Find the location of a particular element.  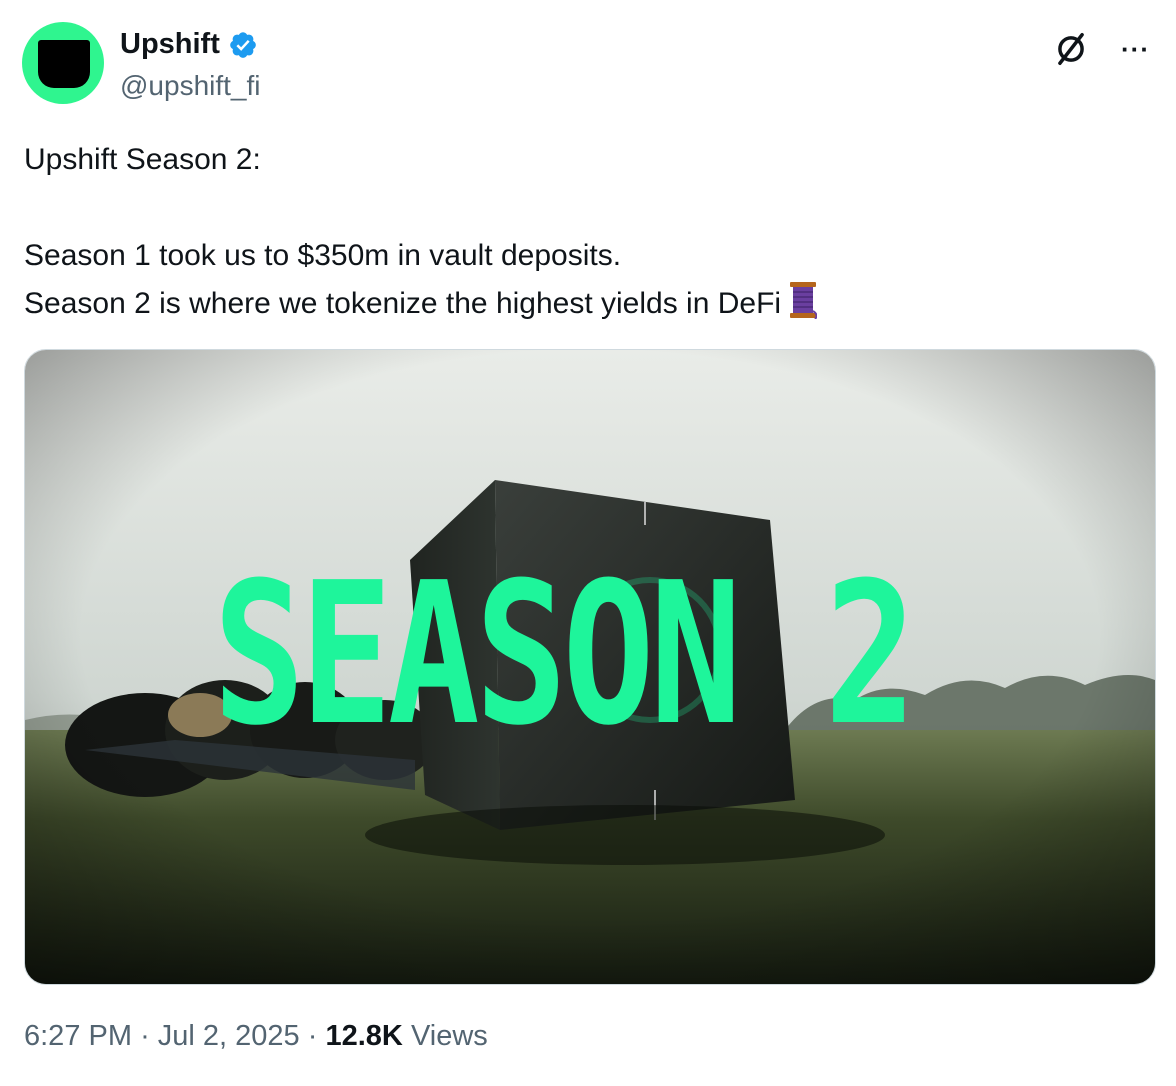

views-count: 12.8K is located at coordinates (364, 1036).